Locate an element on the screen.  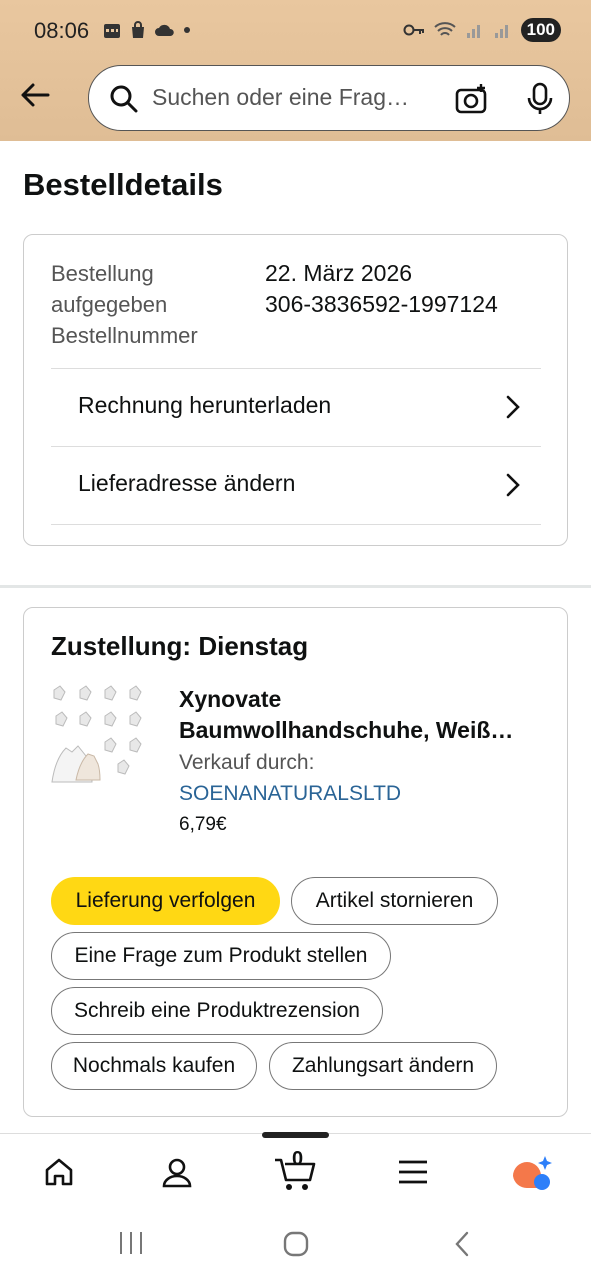
search-icon is located at coordinates (124, 99).